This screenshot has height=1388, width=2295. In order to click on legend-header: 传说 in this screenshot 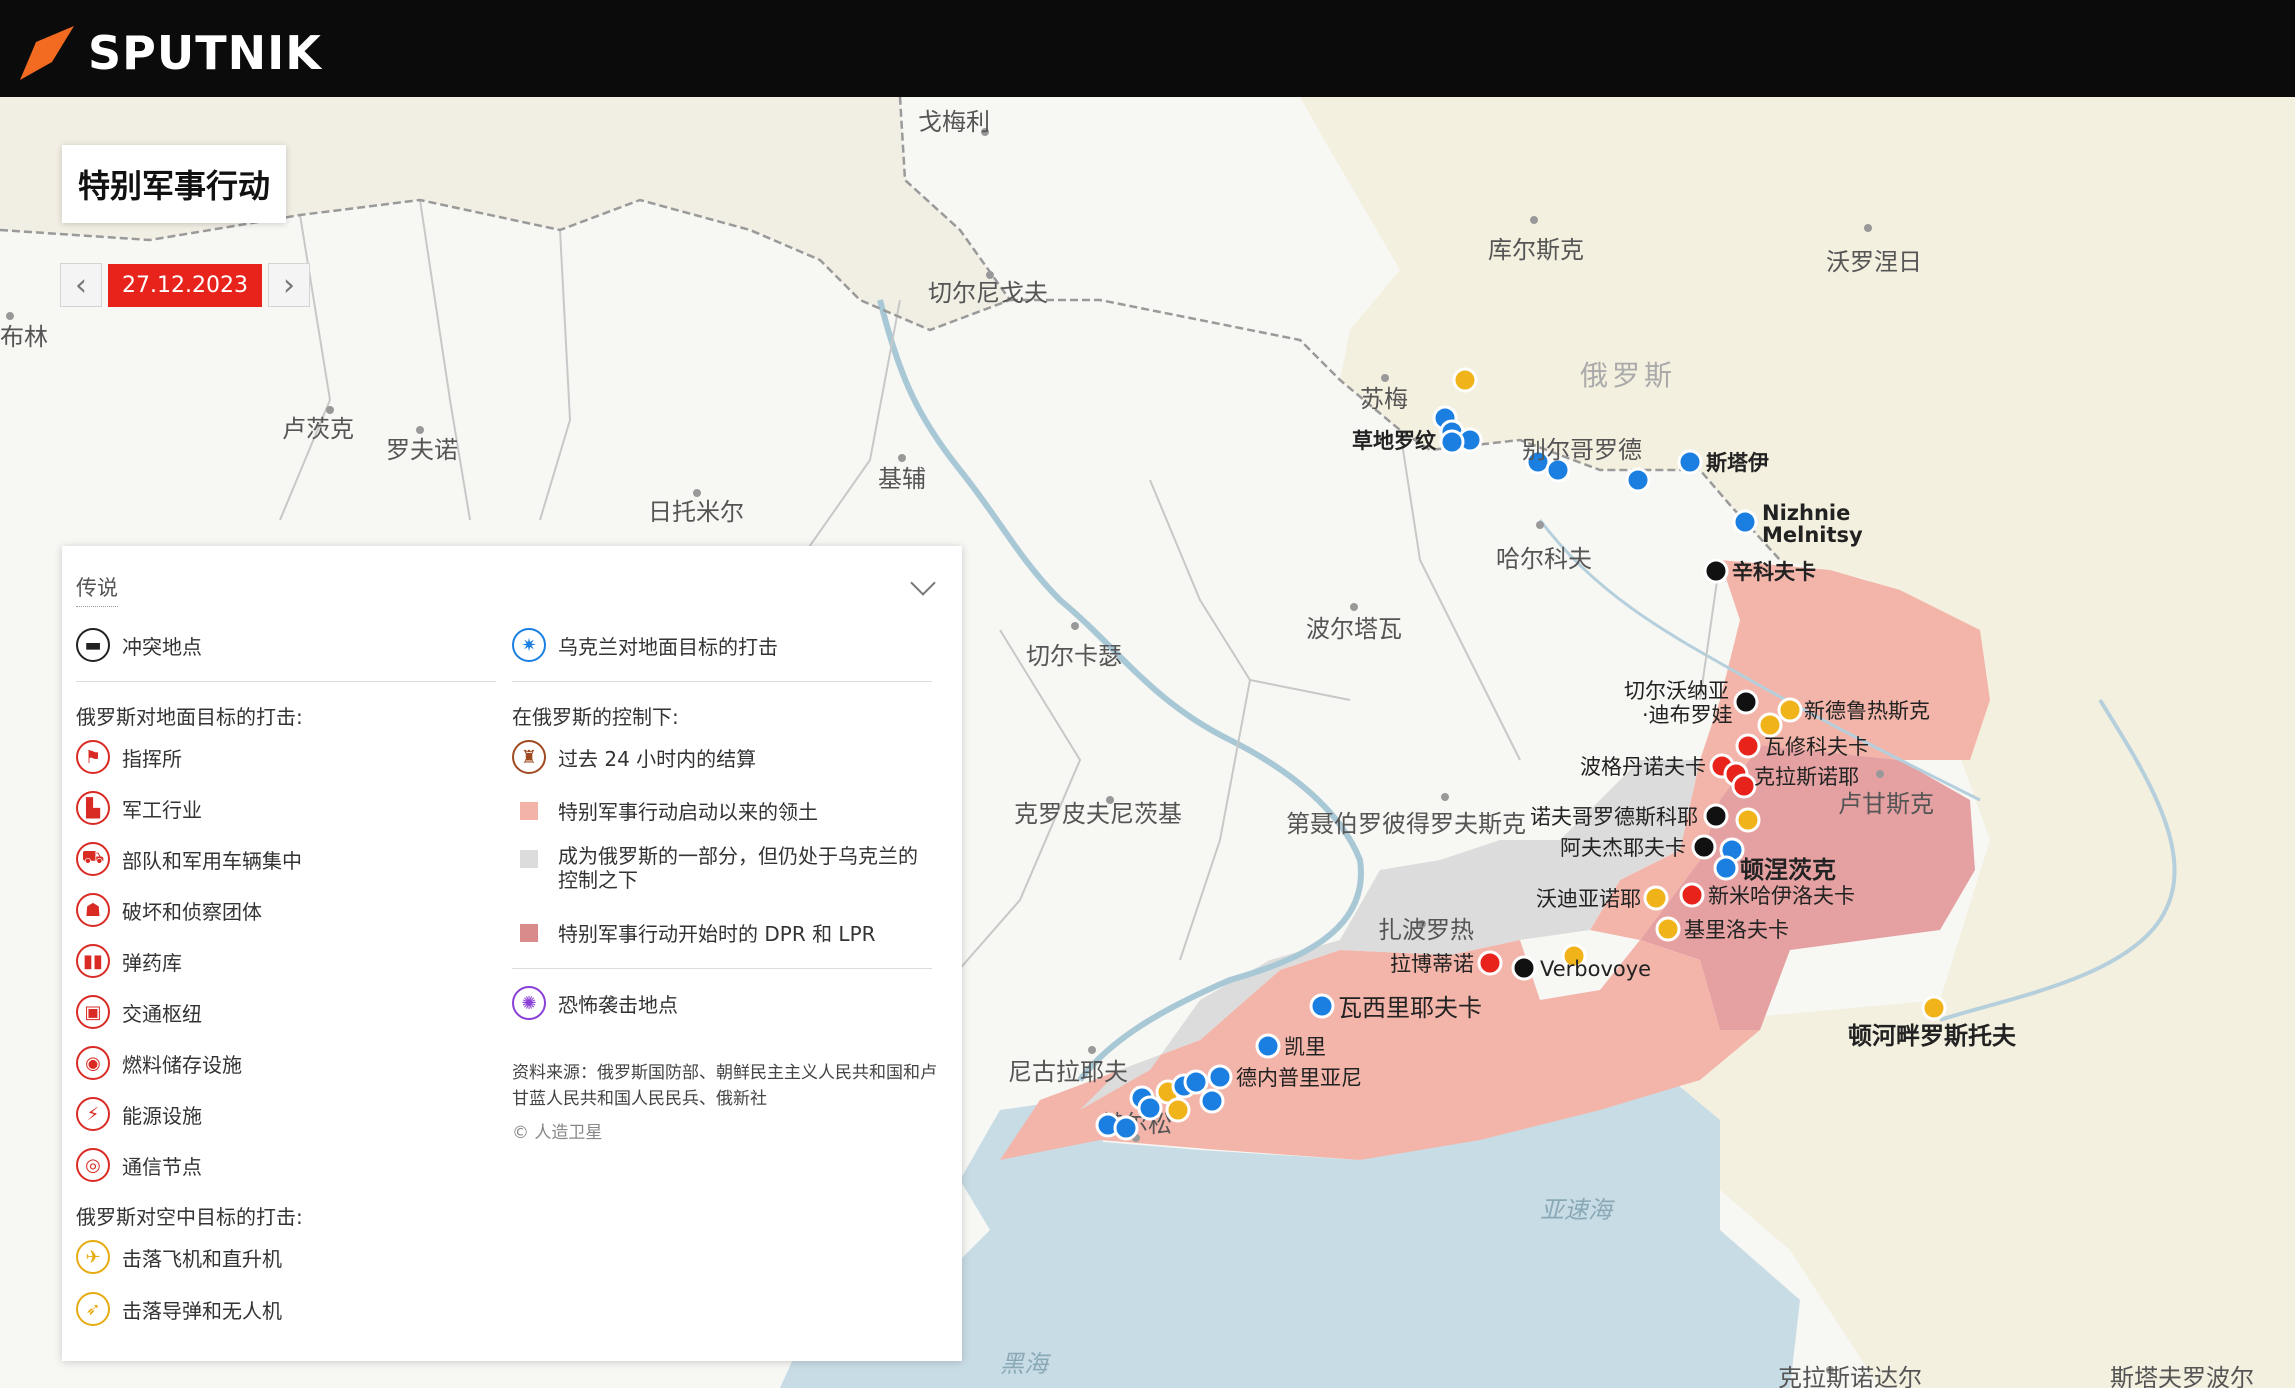, I will do `click(97, 589)`.